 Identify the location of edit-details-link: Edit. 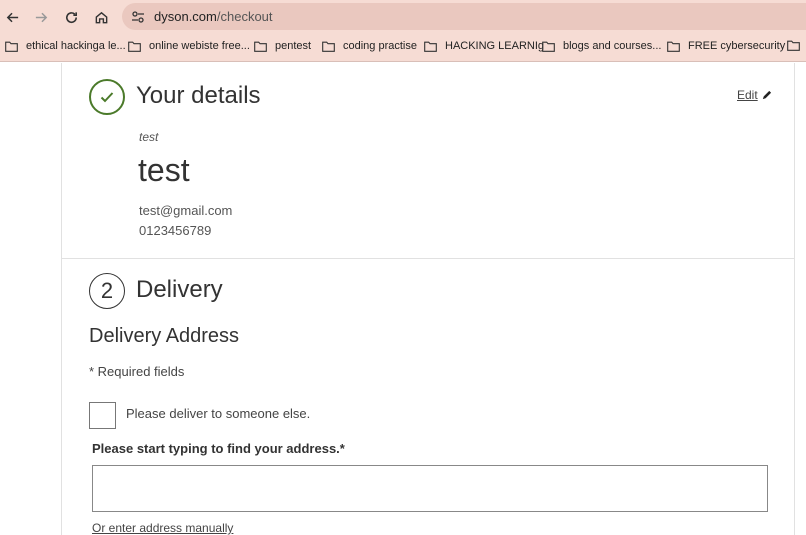
(754, 95).